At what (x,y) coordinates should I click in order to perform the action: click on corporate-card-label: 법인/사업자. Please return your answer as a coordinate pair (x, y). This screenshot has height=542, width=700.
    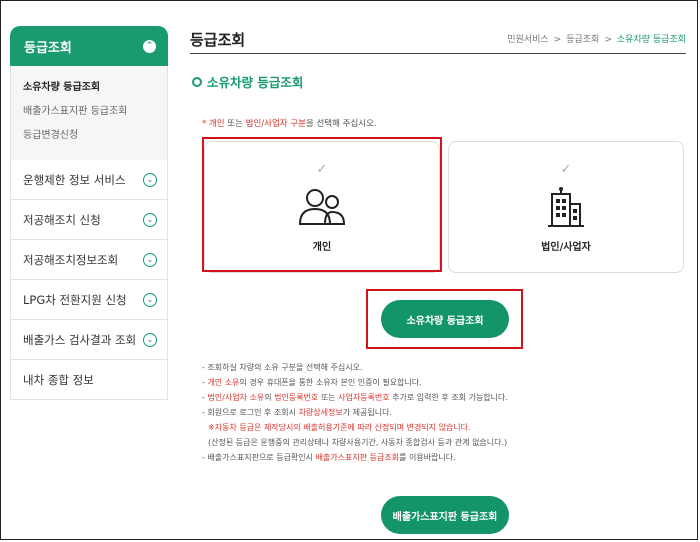
    Looking at the image, I should click on (566, 247).